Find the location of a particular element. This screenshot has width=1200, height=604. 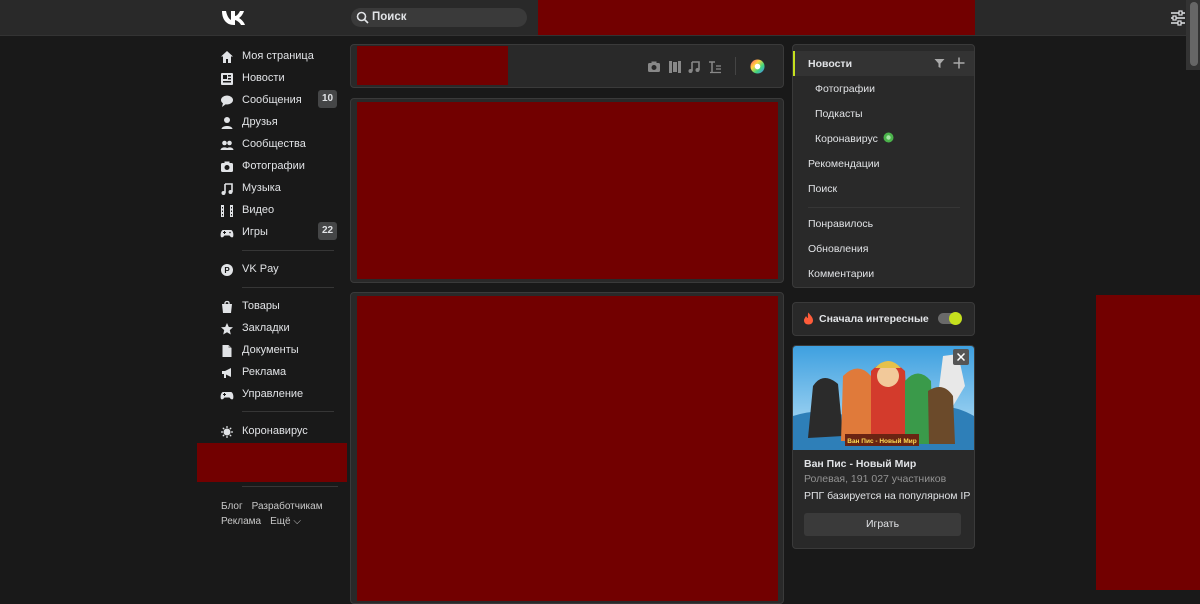

ad-meta: Ролевая, 191 027 участников is located at coordinates (875, 479).